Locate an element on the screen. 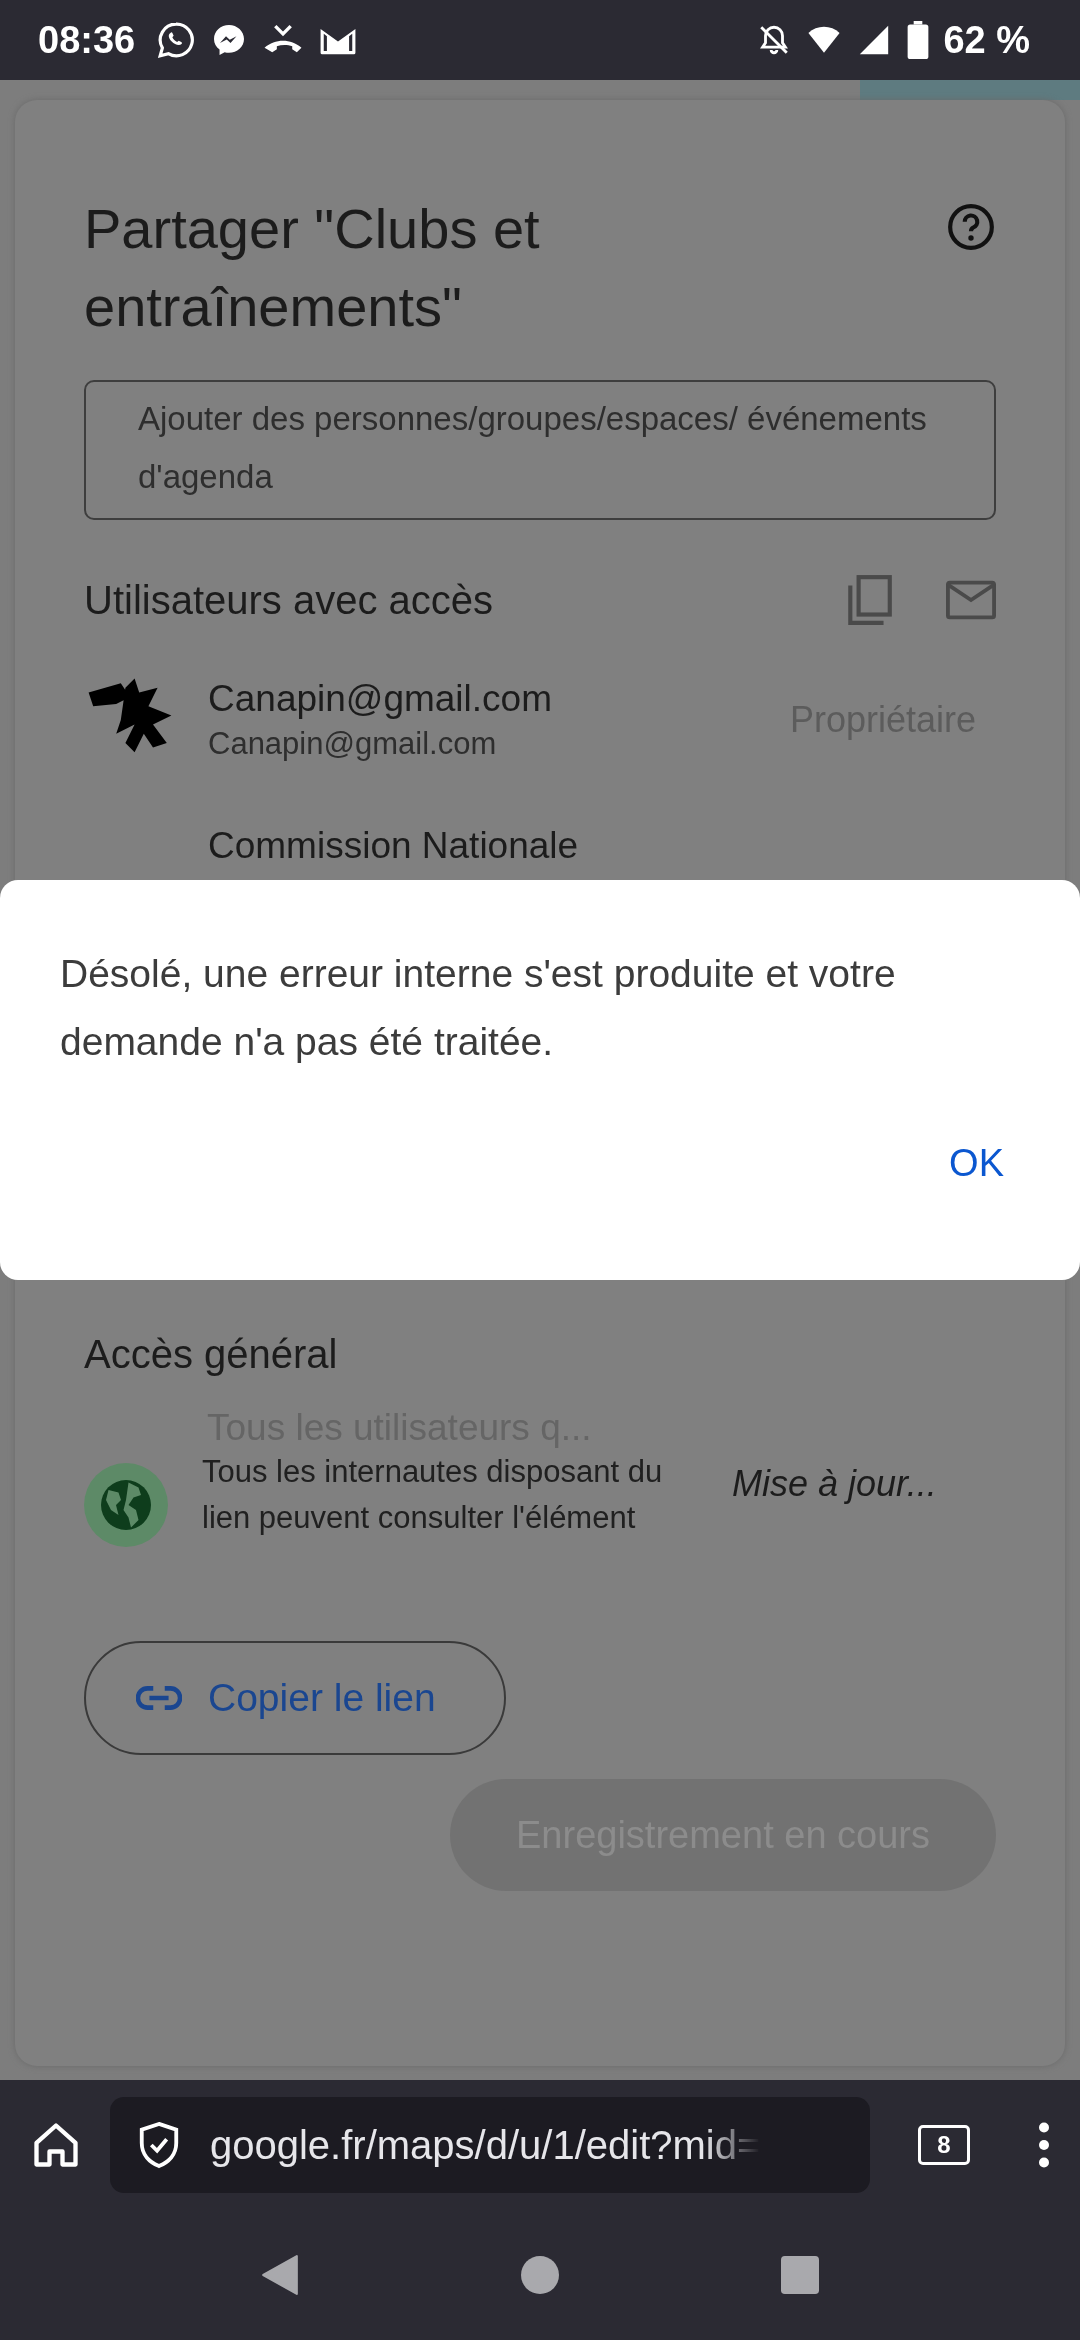  battery-icon is located at coordinates (918, 40).